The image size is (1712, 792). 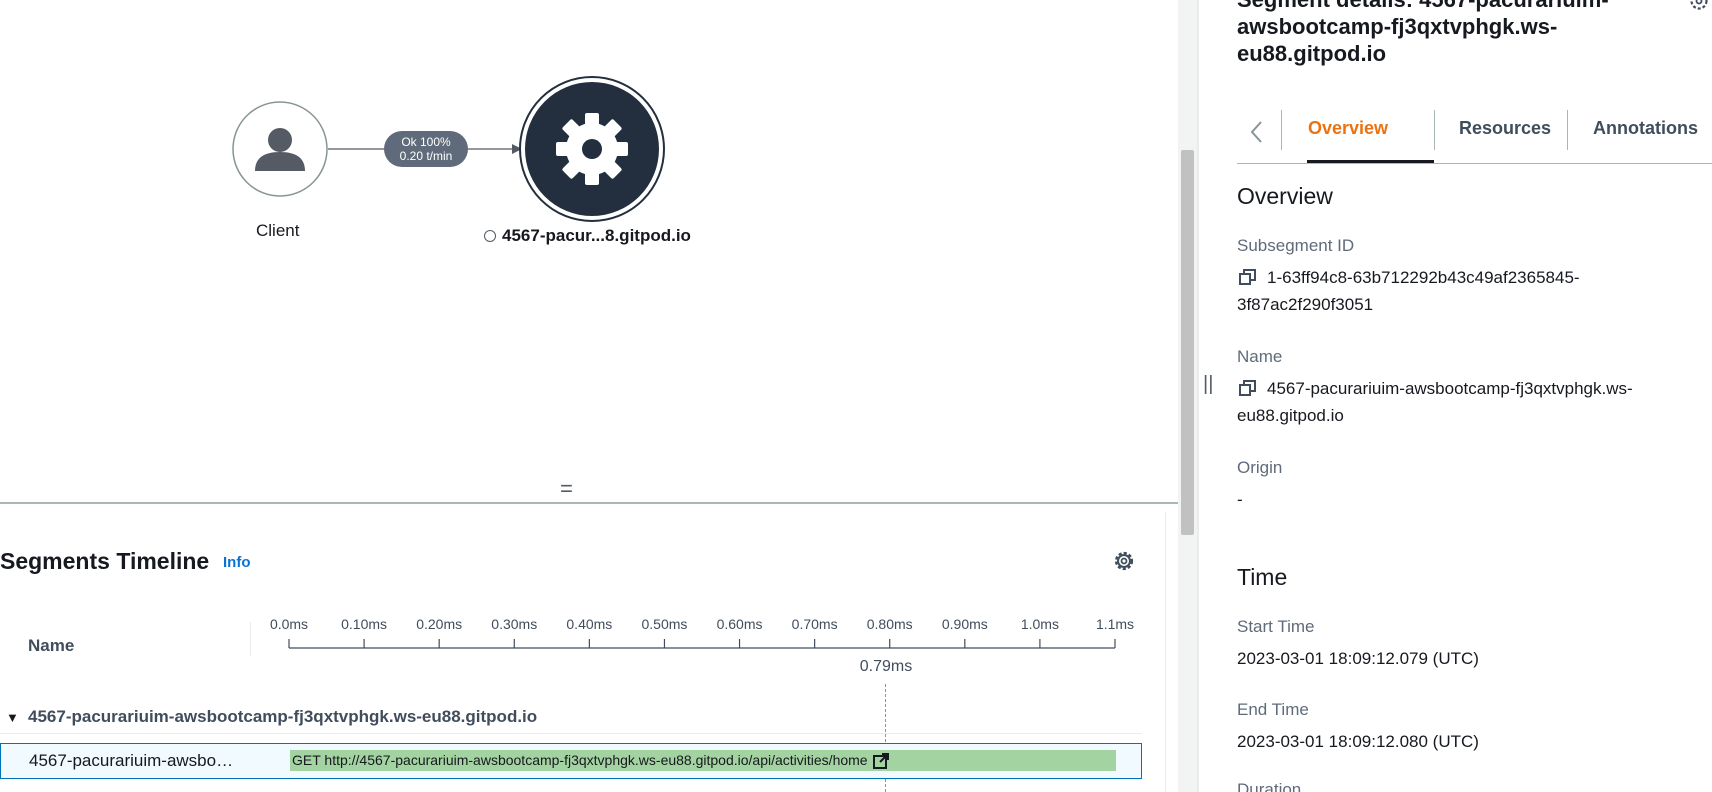 I want to click on external-link-icon, so click(x=881, y=761).